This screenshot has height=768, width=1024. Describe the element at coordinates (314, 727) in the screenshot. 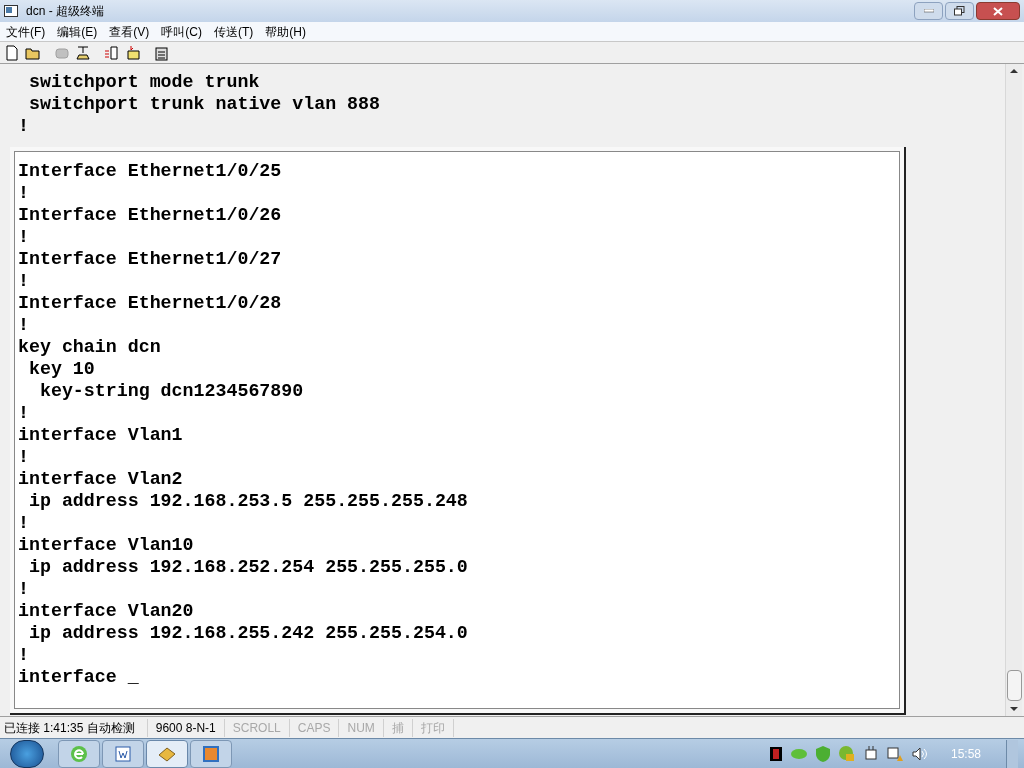

I see `status-field: CAPS` at that location.